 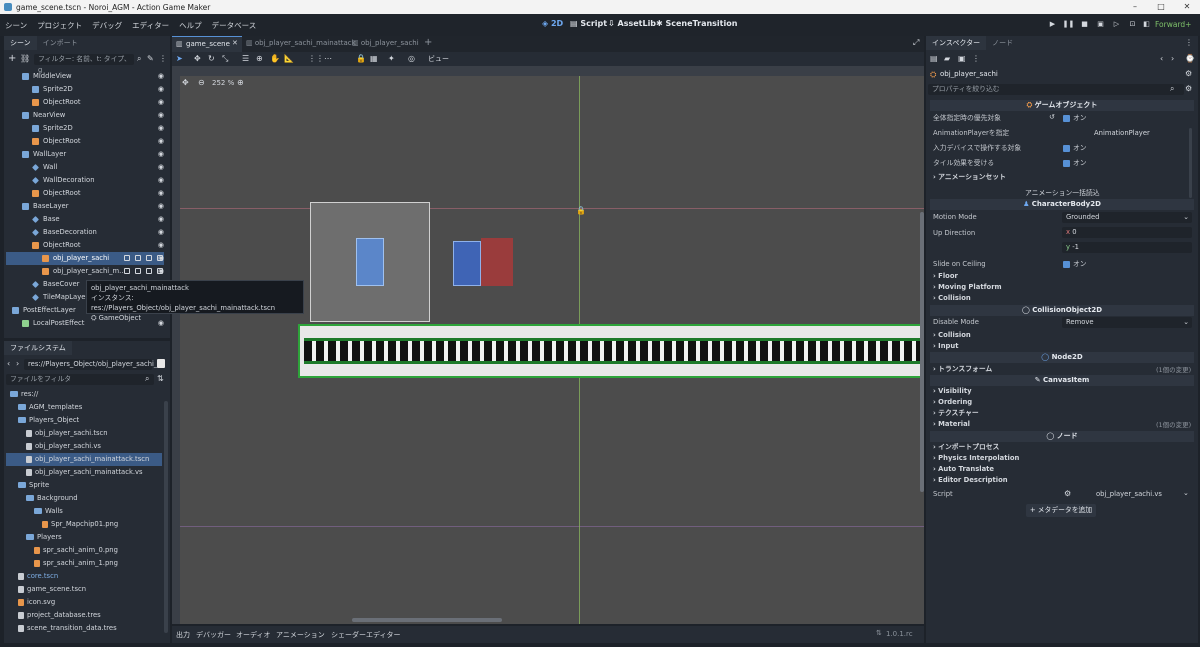 What do you see at coordinates (1062, 357) in the screenshot?
I see `section-node2d: ◯ Node2D` at bounding box center [1062, 357].